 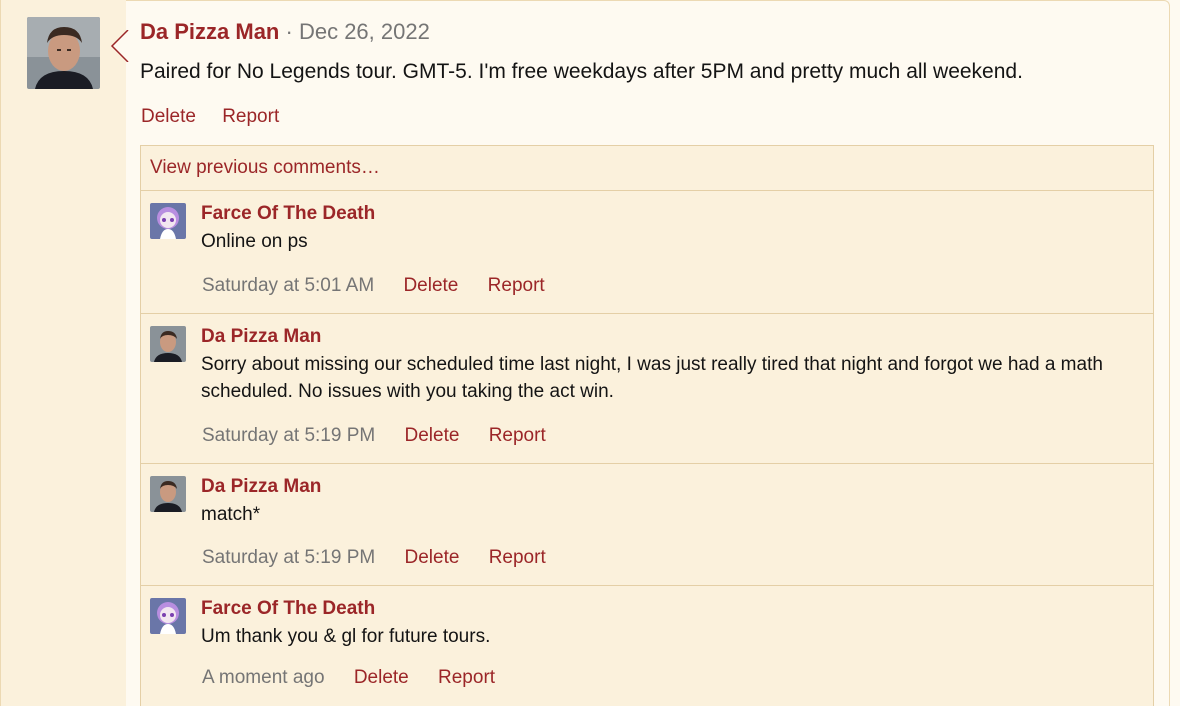 I want to click on comment-text: match*, so click(x=231, y=514).